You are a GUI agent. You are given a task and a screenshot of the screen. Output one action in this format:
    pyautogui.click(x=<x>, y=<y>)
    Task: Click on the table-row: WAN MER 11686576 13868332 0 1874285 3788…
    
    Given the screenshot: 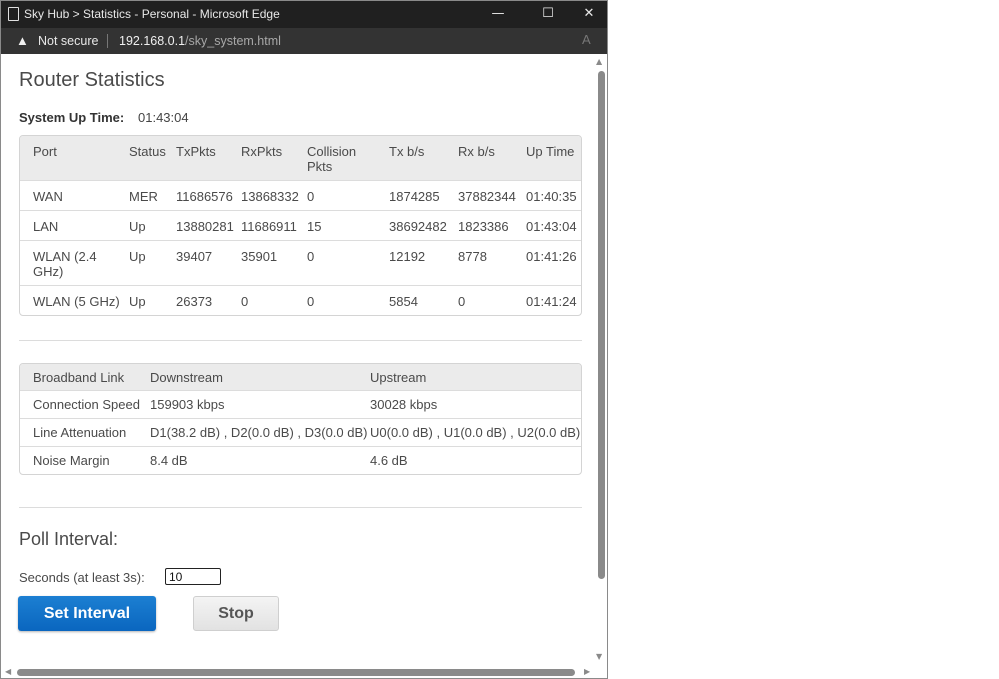 What is the action you would take?
    pyautogui.click(x=300, y=195)
    